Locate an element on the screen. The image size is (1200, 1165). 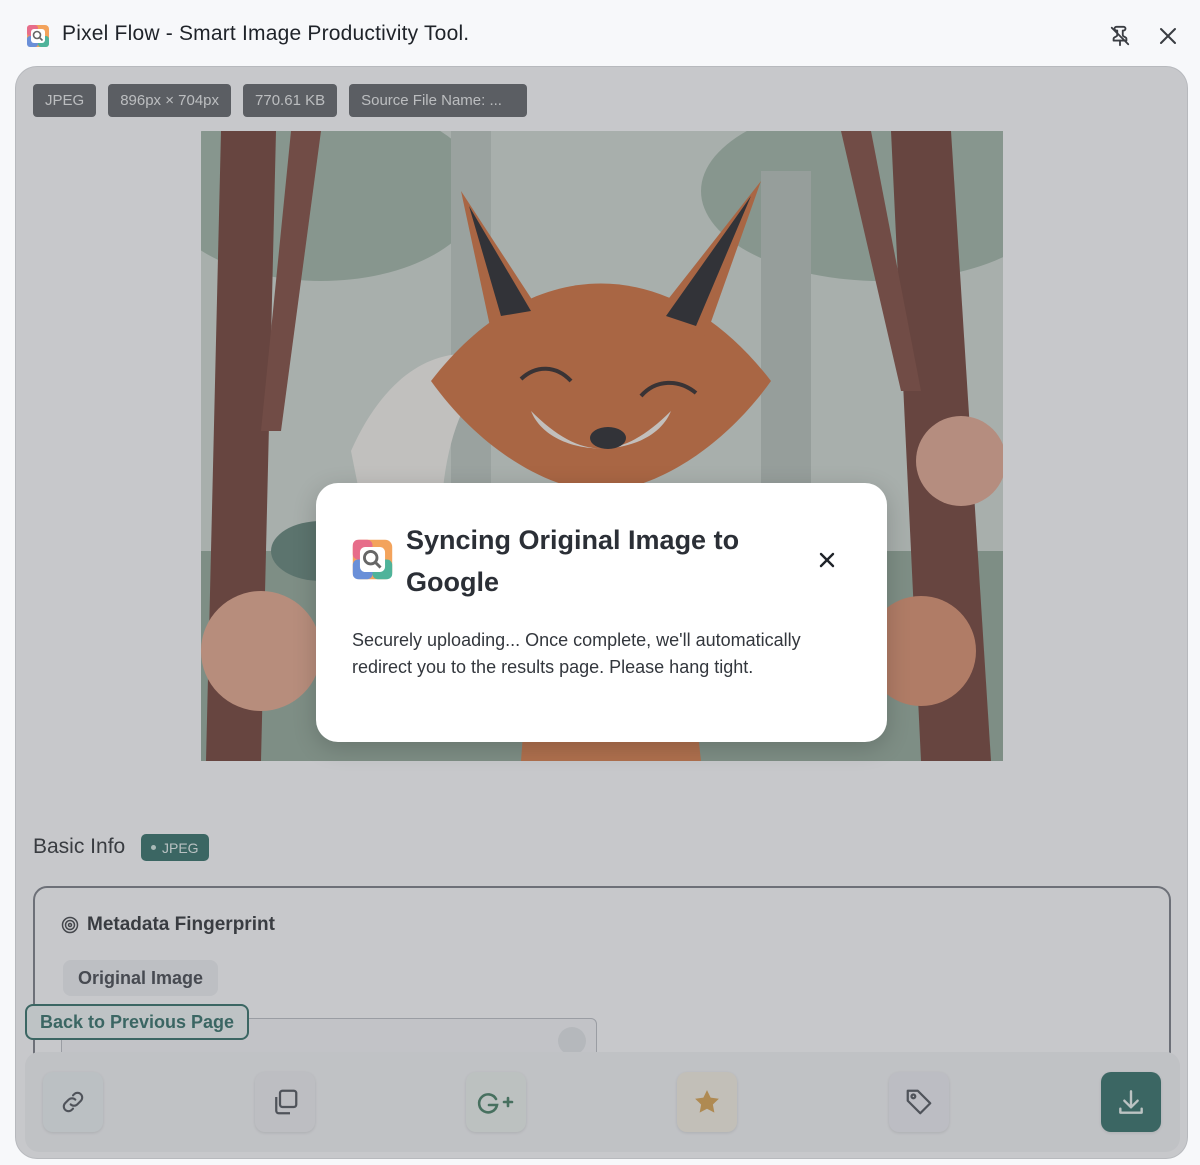
dialog-close-button is located at coordinates (827, 560).